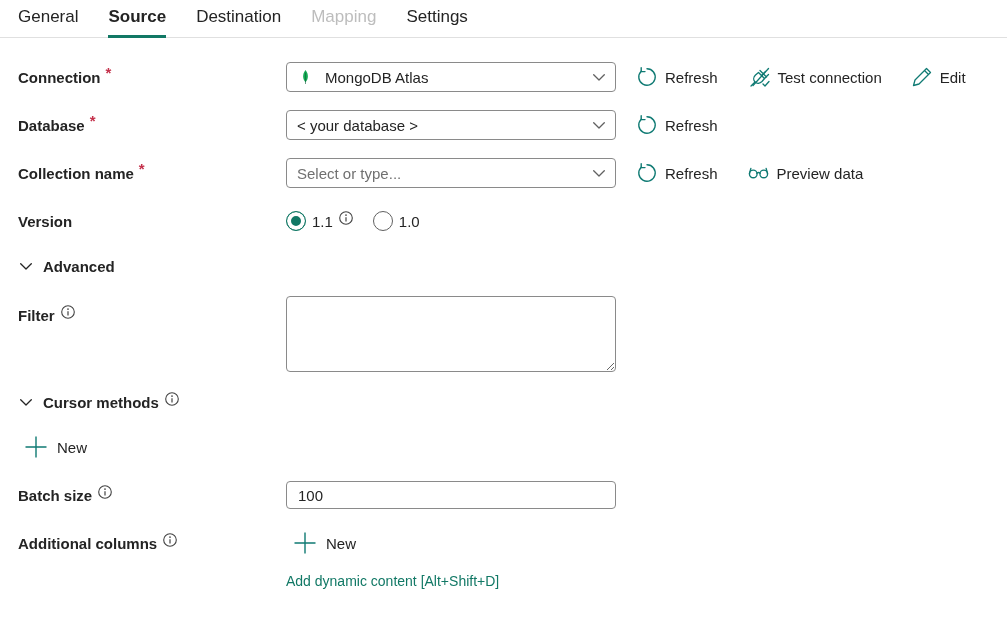 This screenshot has width=1007, height=638. Describe the element at coordinates (451, 125) in the screenshot. I see `dropdown-field: < your database >` at that location.